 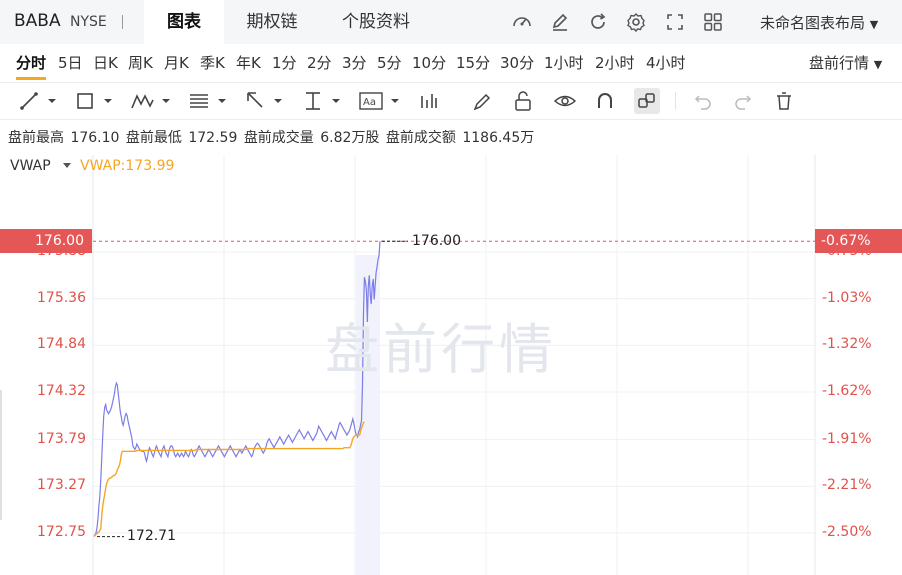 What do you see at coordinates (429, 101) in the screenshot?
I see `indicator-icon` at bounding box center [429, 101].